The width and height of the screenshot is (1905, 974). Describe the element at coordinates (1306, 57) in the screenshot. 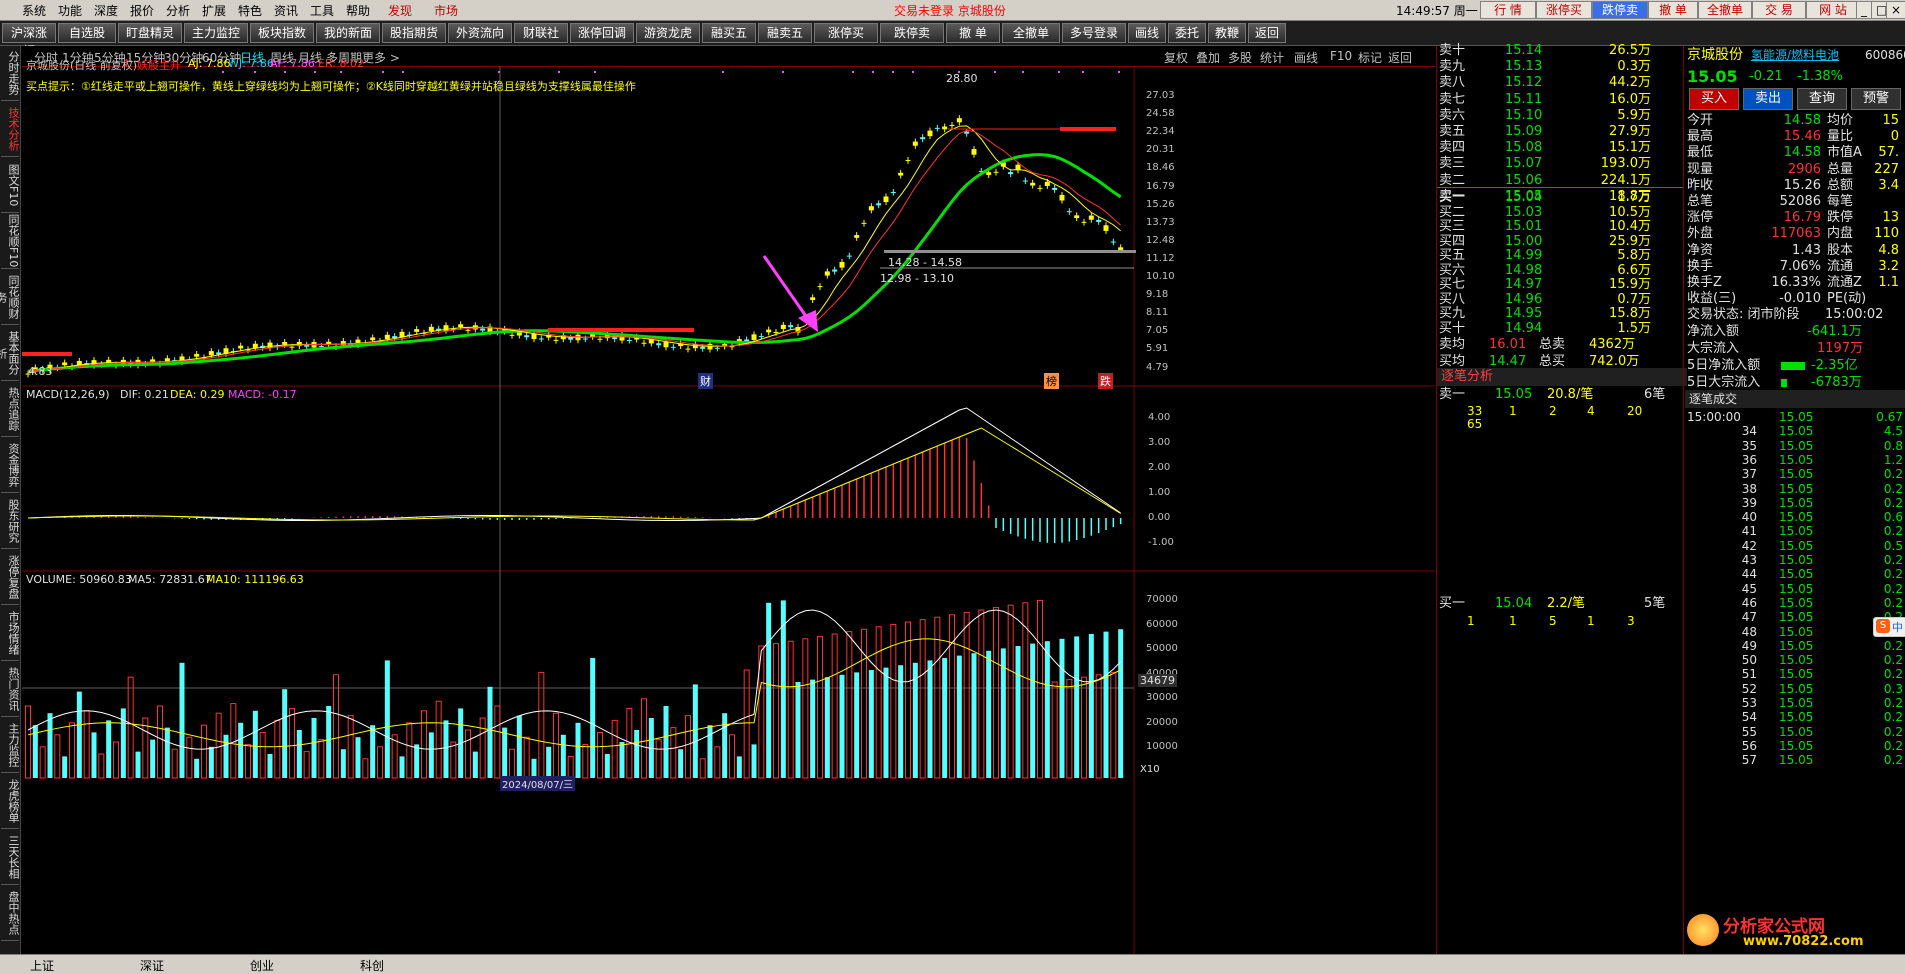

I see `chart-tool-button: 画线` at that location.